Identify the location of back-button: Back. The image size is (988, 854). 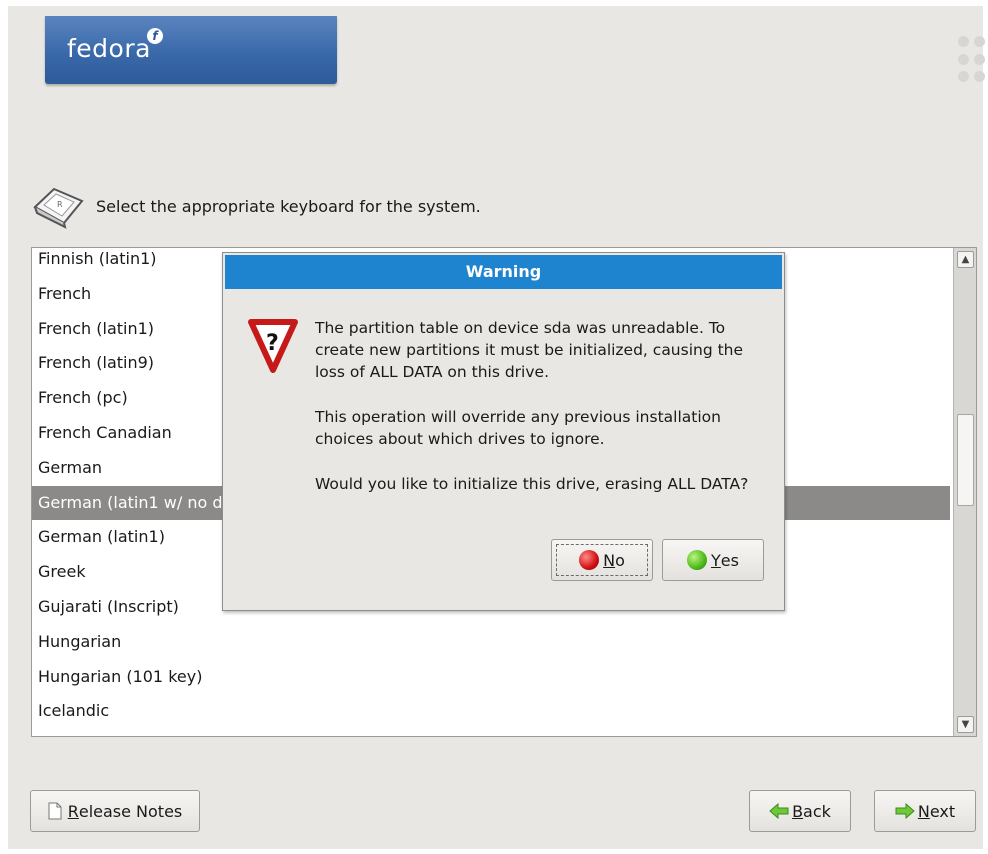
(800, 811).